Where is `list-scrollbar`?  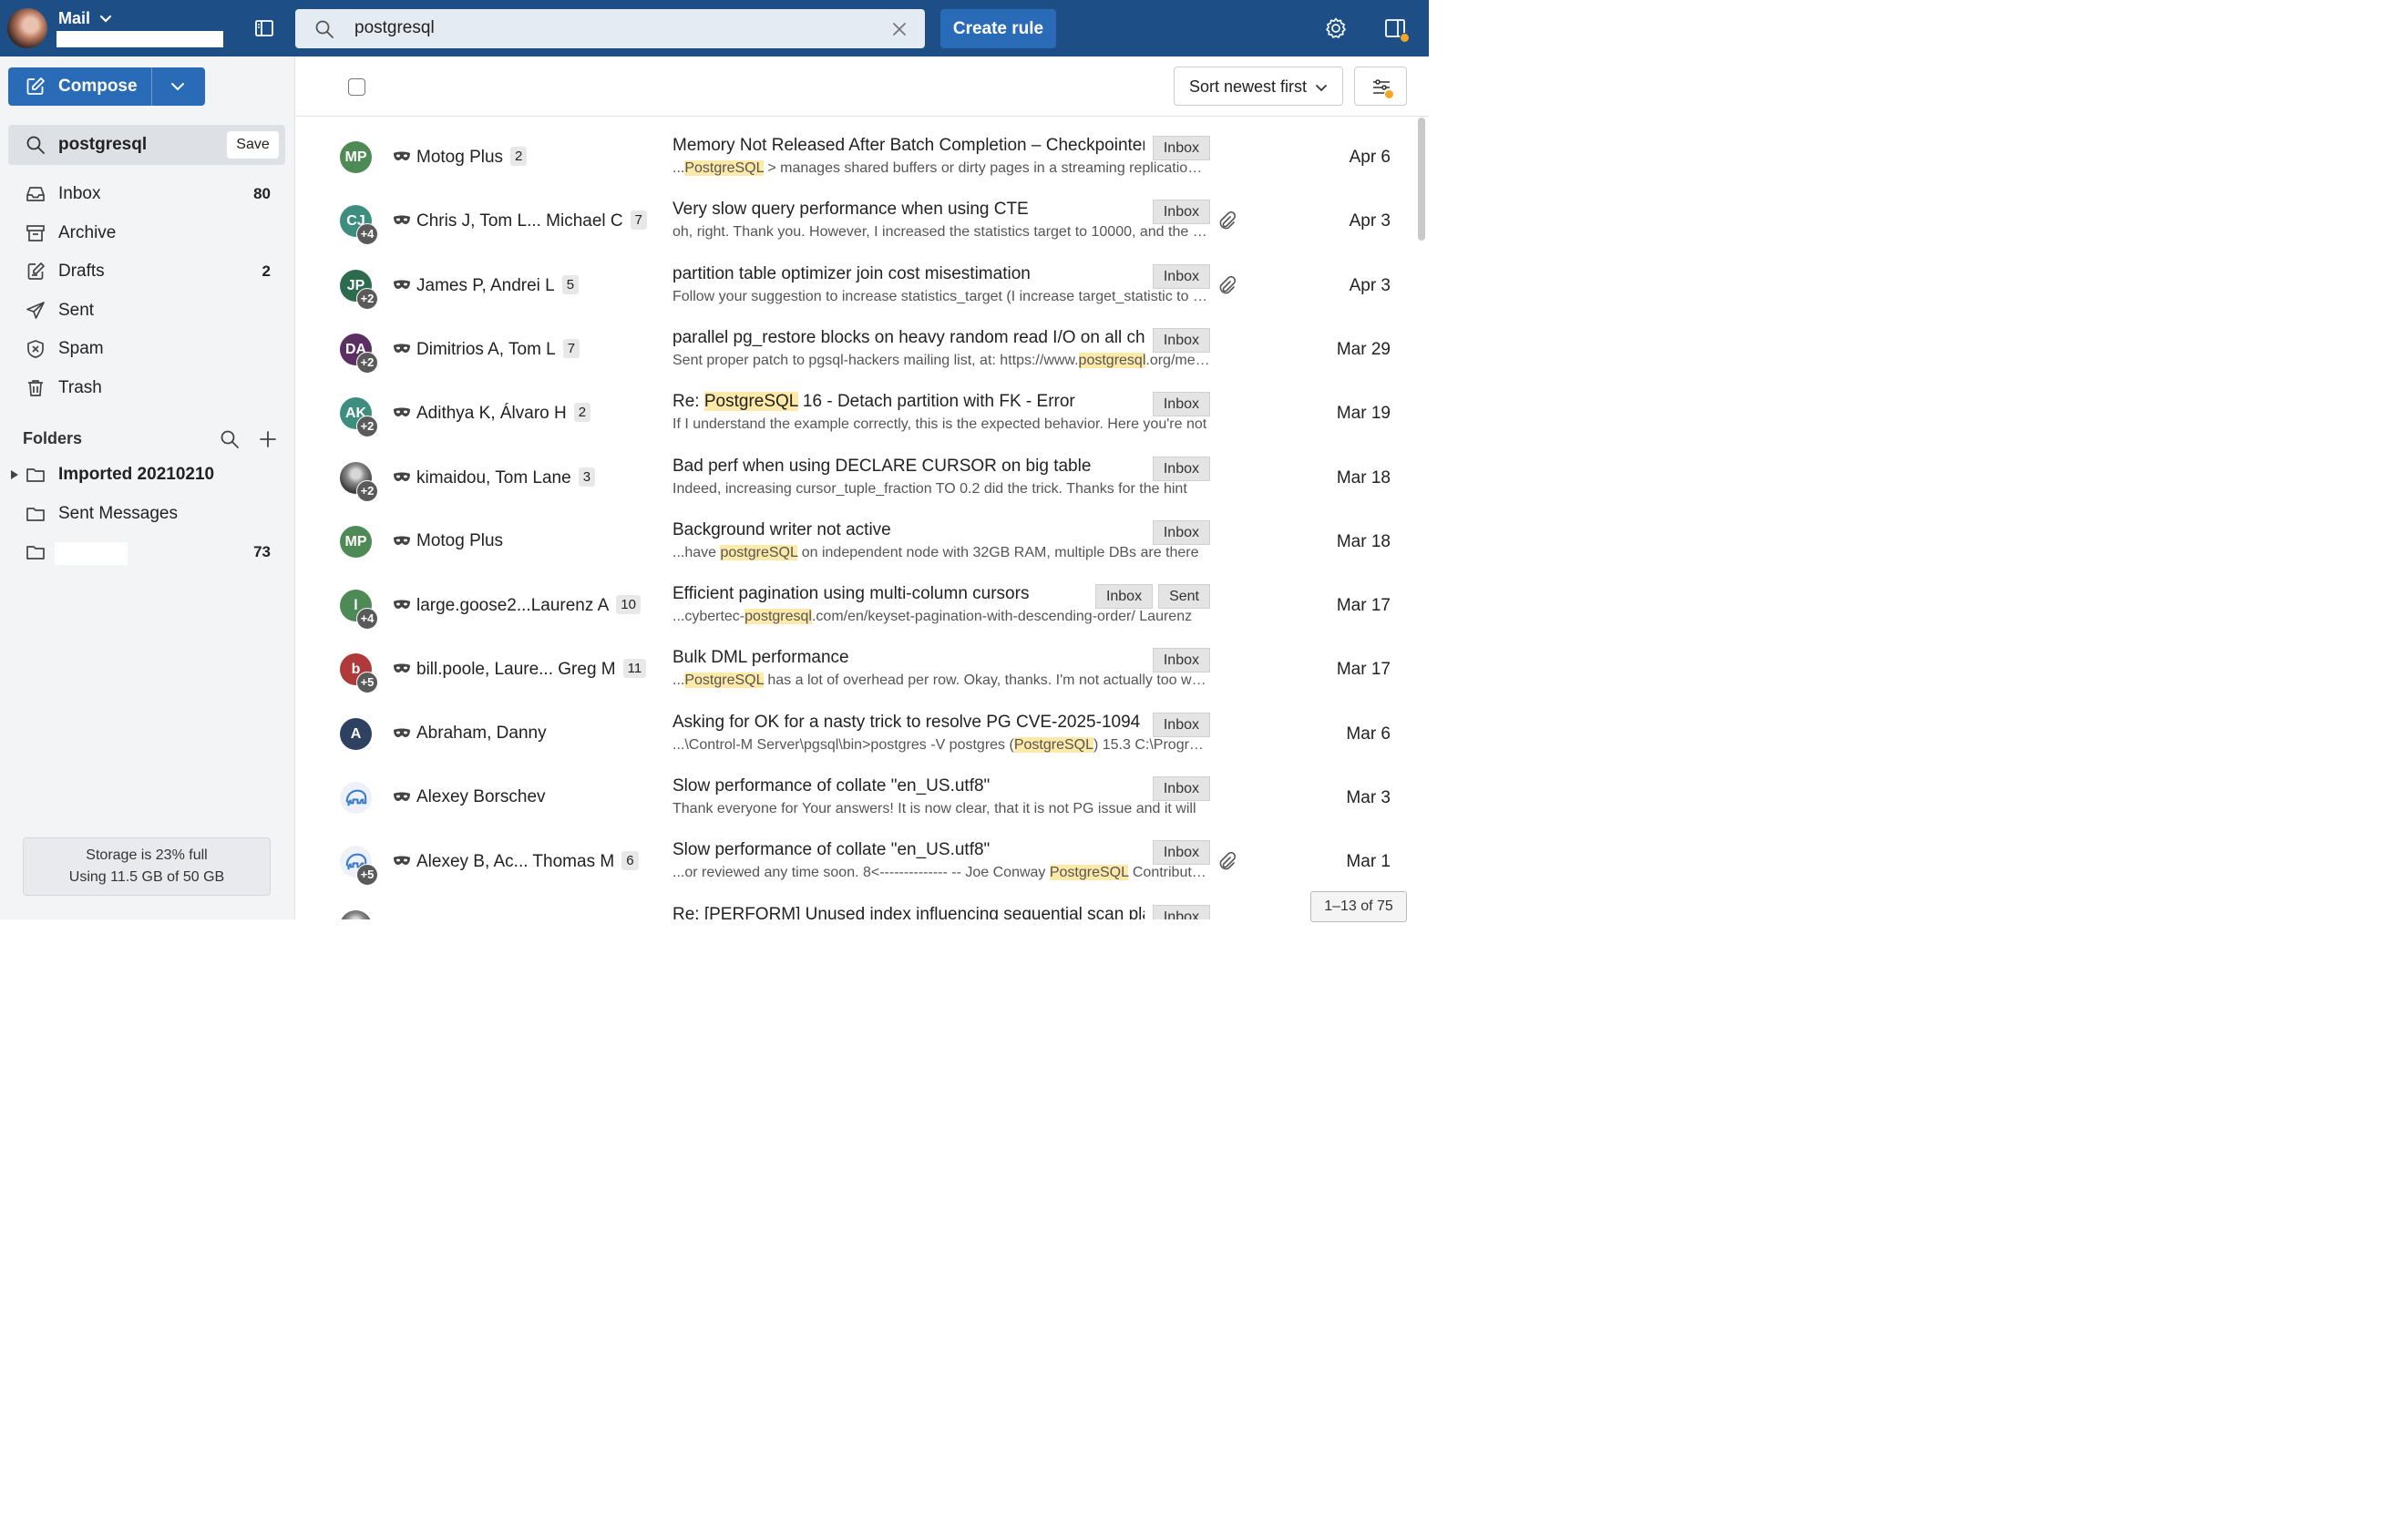
list-scrollbar is located at coordinates (1421, 179).